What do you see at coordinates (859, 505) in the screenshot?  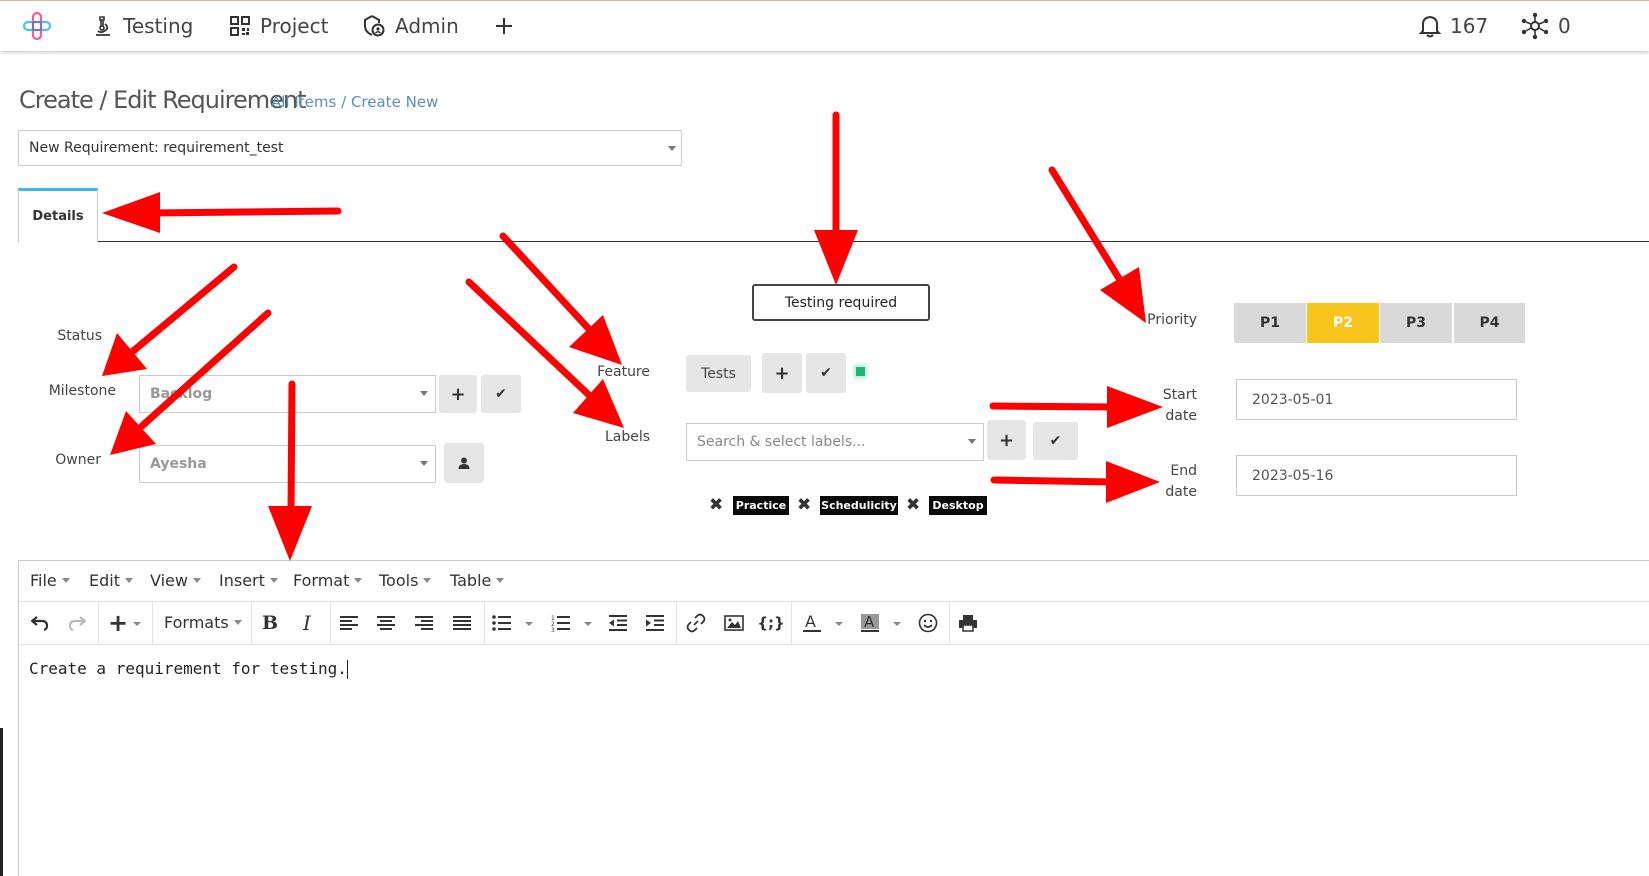 I see `tag-text: Schedulicity` at bounding box center [859, 505].